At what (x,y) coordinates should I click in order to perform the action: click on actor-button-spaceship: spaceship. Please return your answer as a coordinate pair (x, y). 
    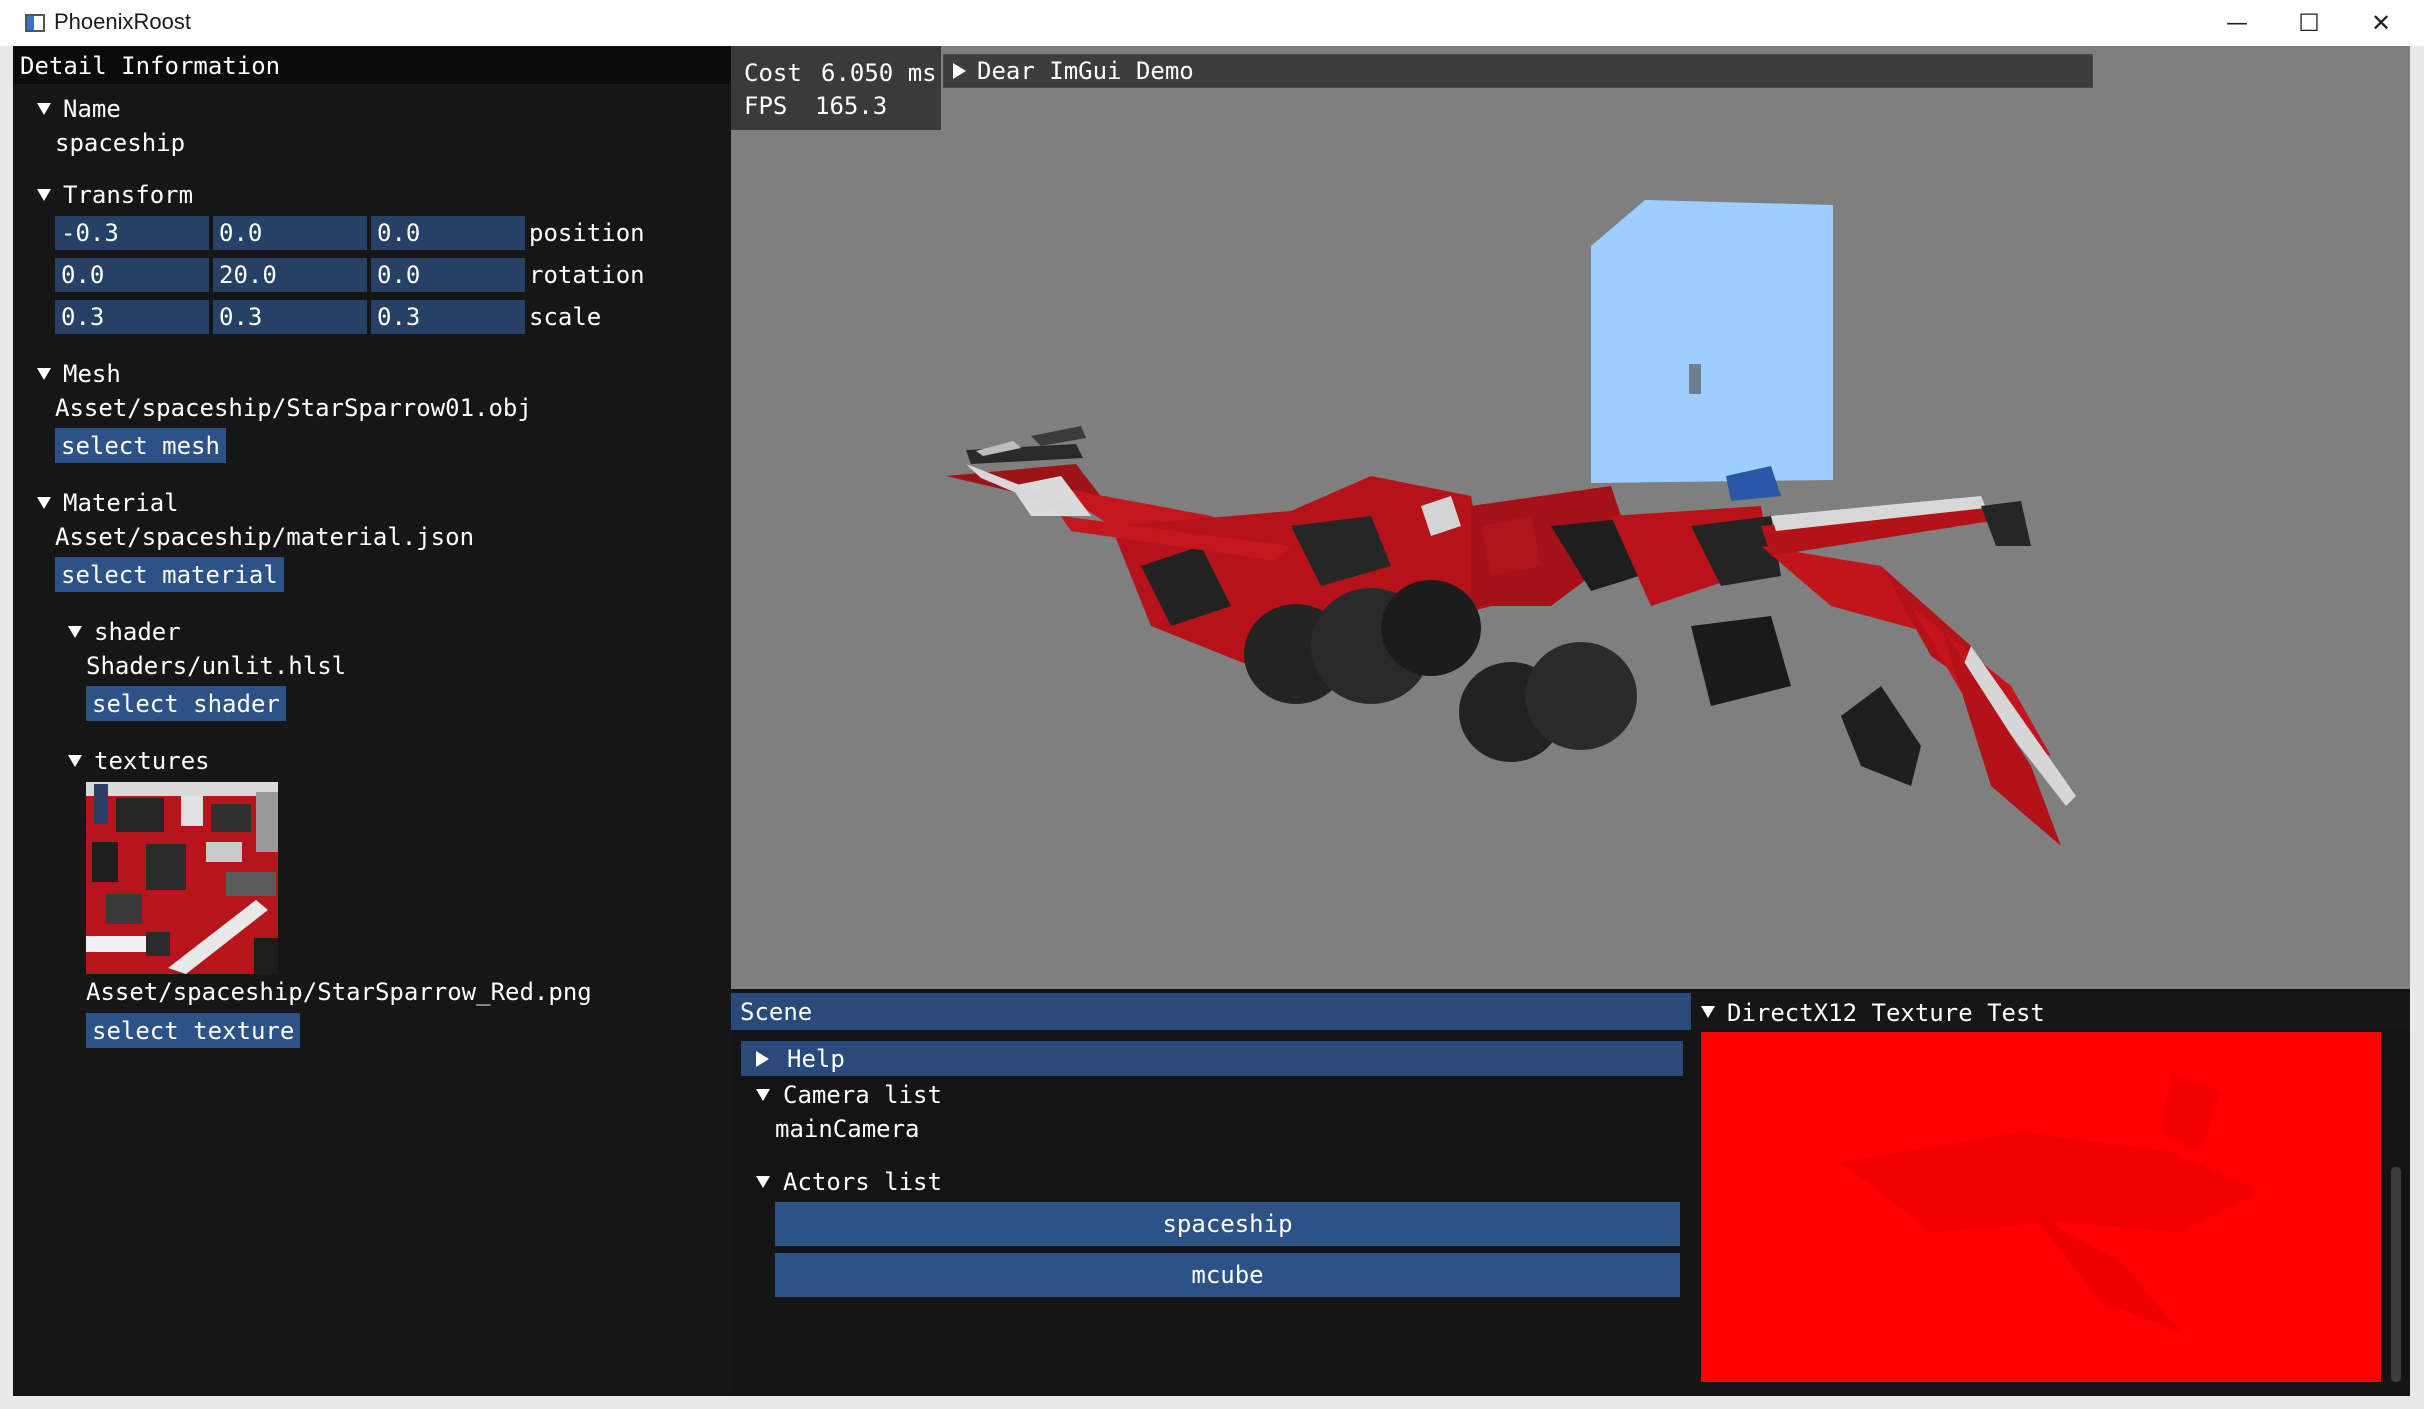
    Looking at the image, I should click on (1227, 1224).